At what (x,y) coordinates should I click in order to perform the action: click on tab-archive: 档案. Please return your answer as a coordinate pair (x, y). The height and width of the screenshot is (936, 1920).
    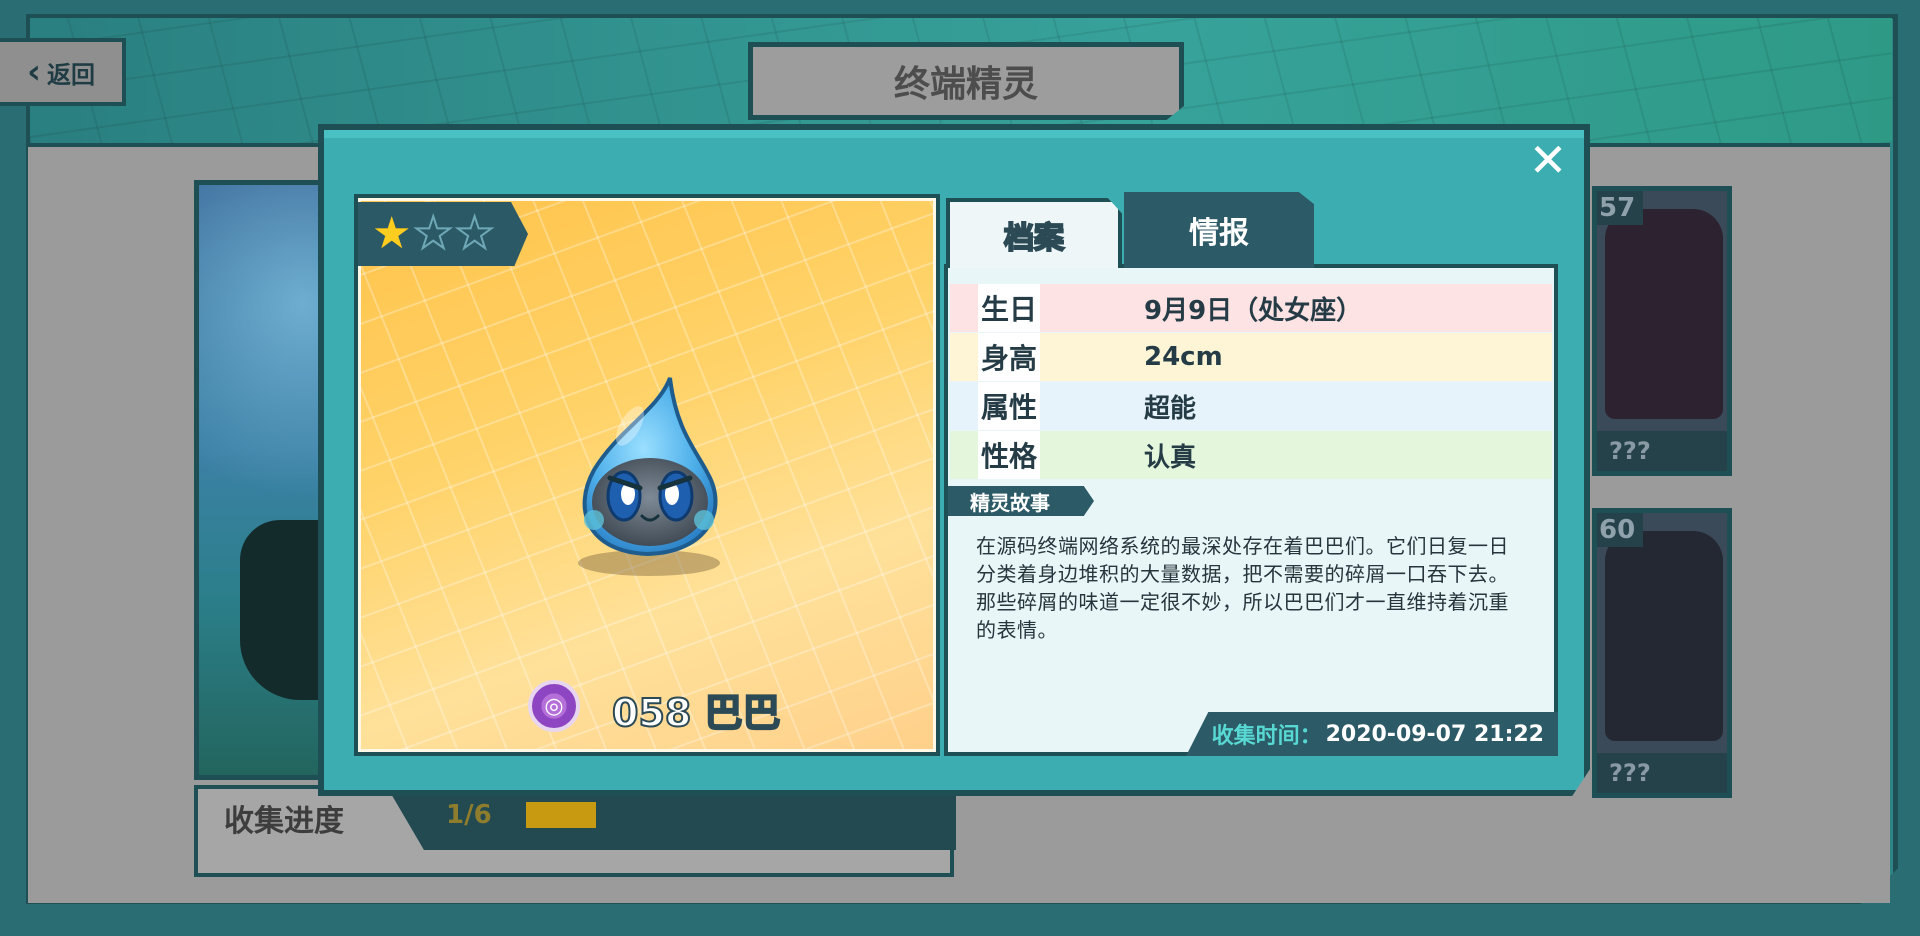
    Looking at the image, I should click on (1034, 233).